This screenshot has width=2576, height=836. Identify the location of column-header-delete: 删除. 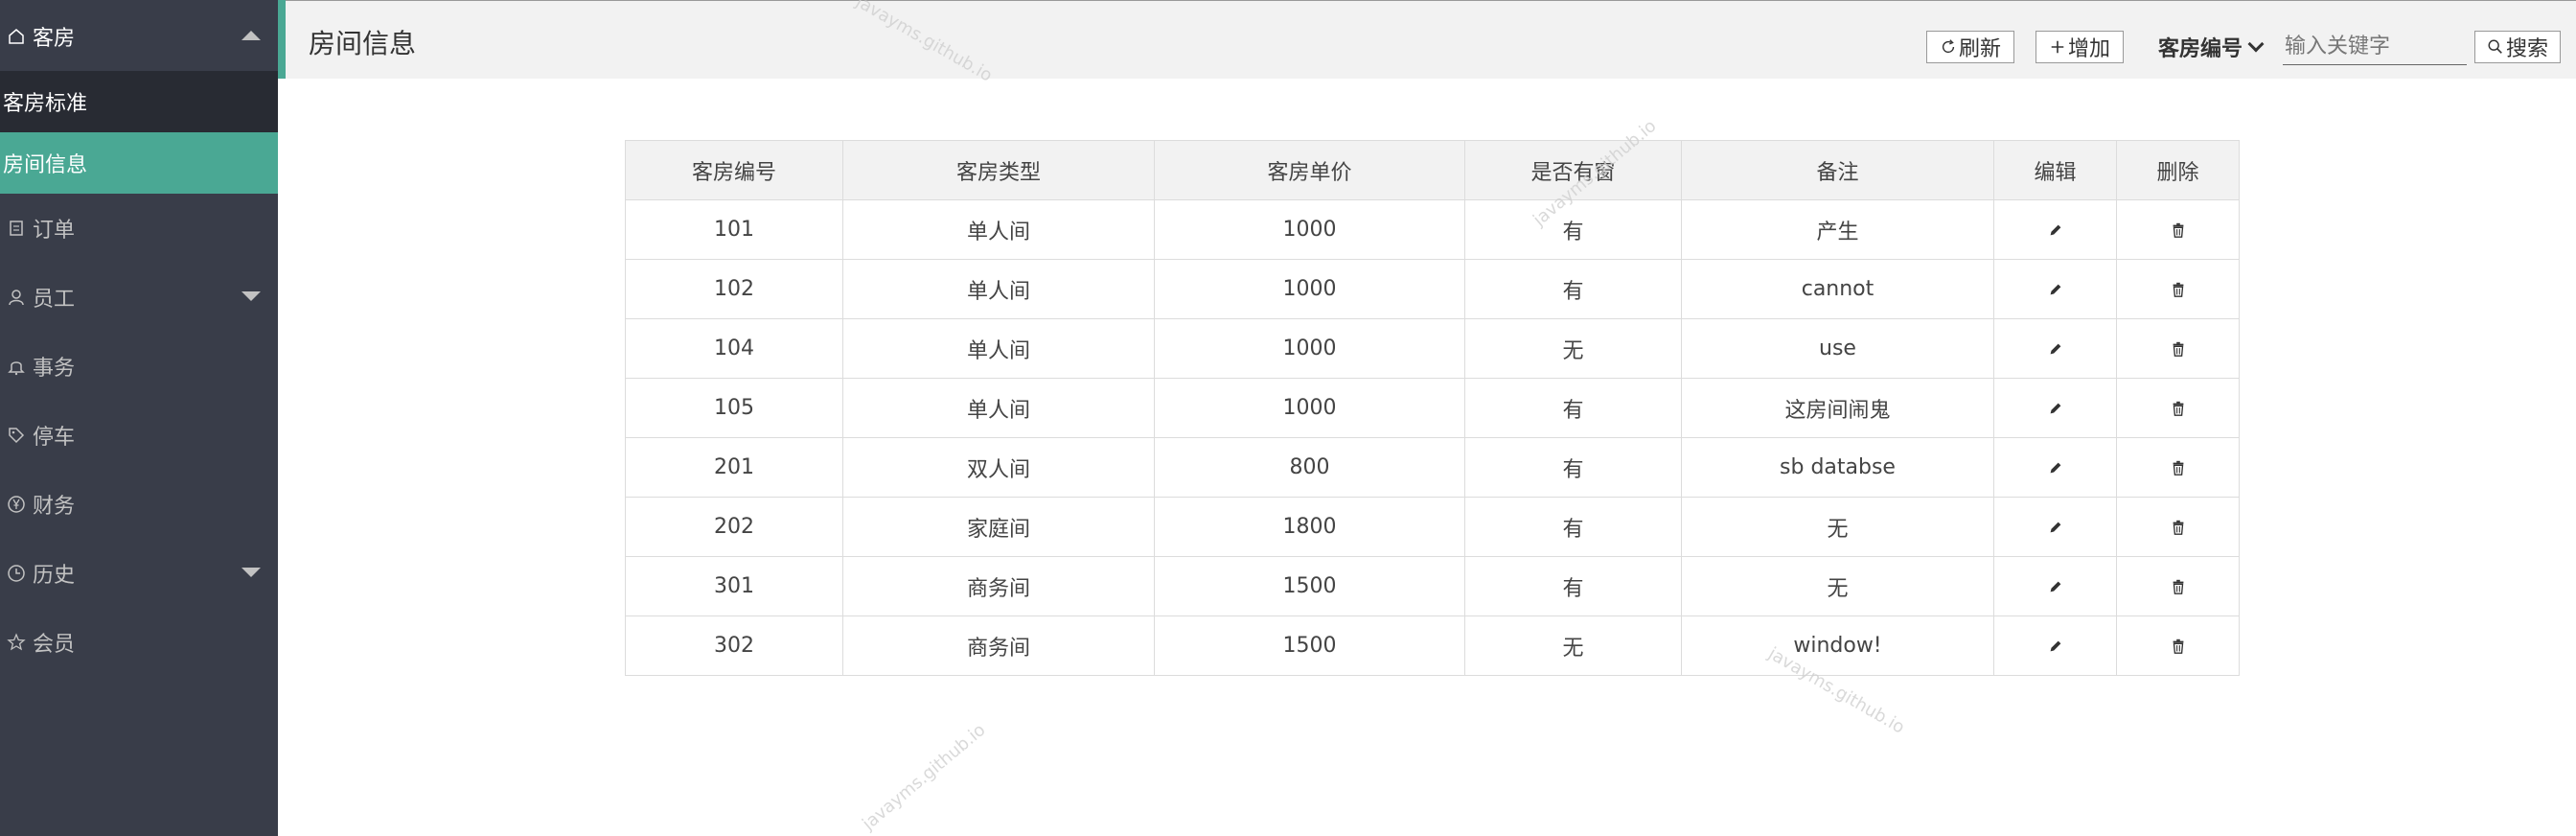
(2178, 170).